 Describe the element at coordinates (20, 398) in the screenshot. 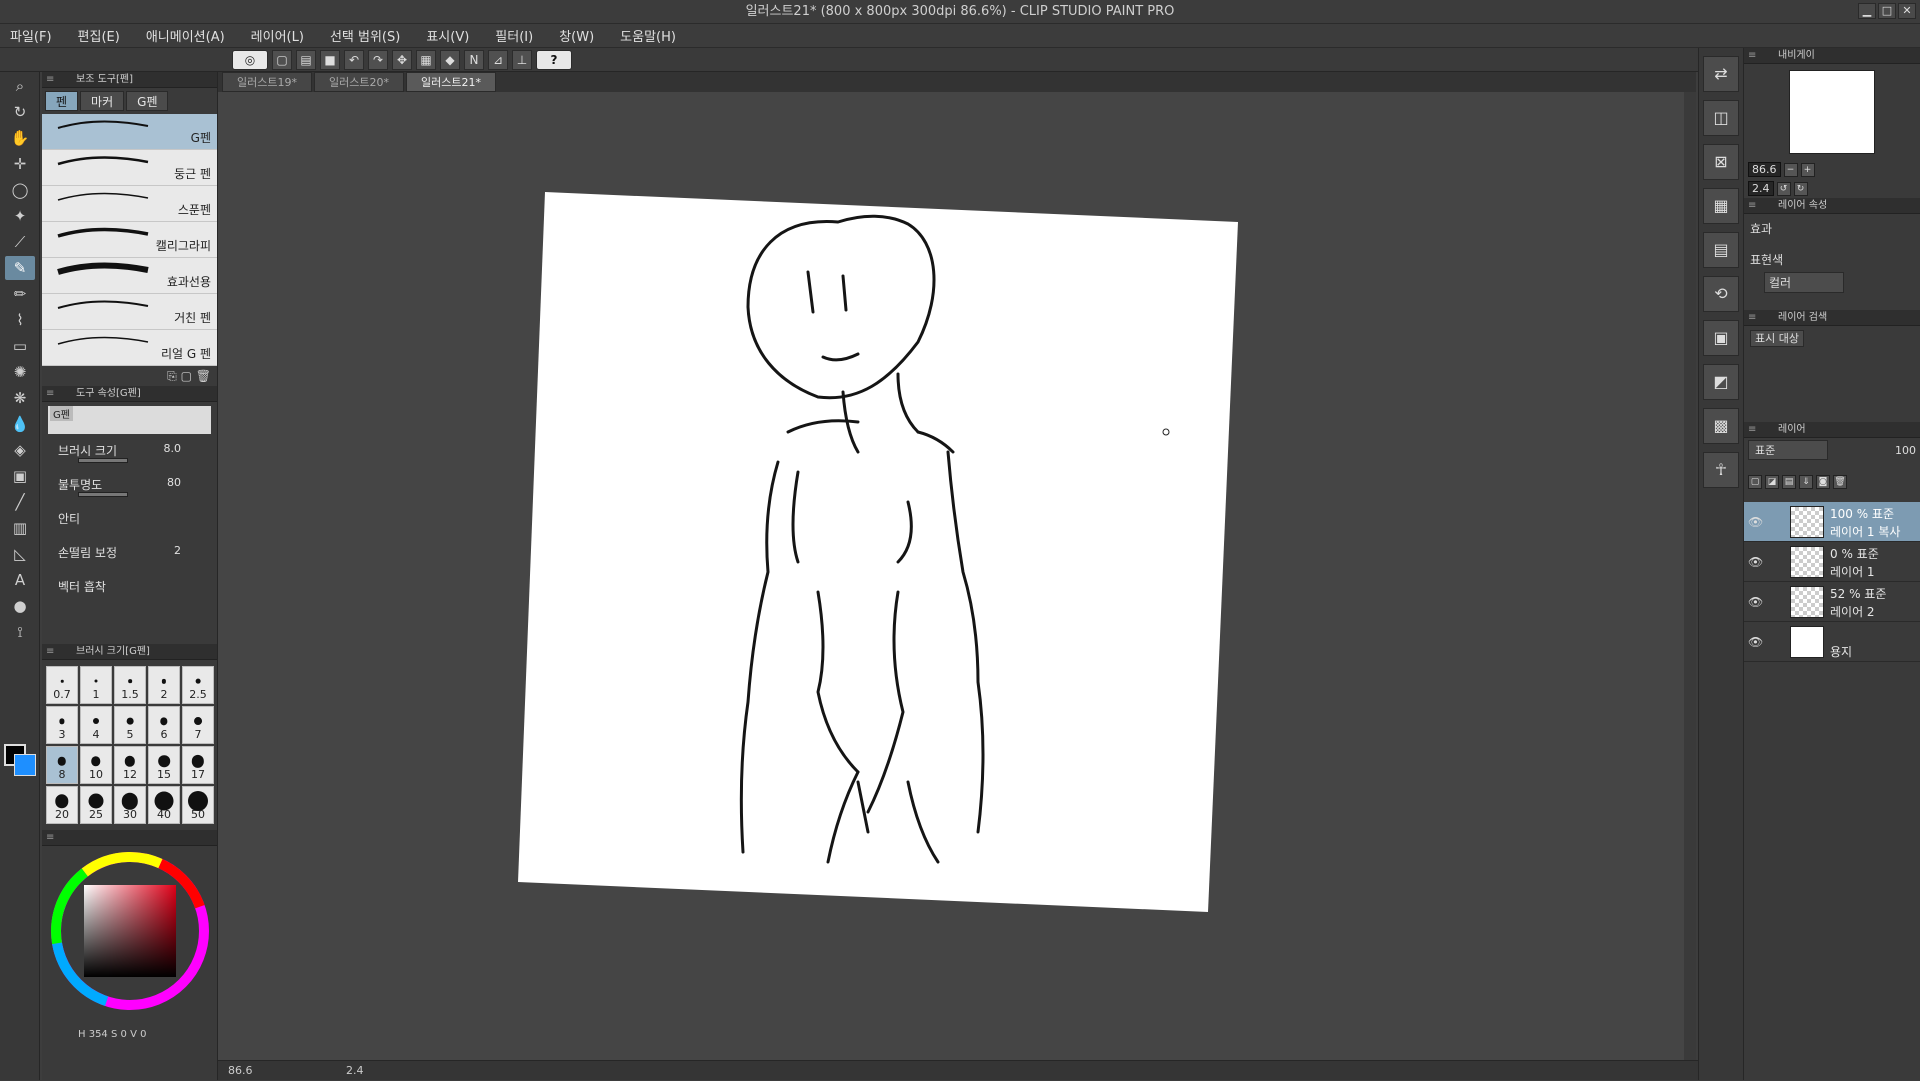

I see `decoration-icon: ❋` at that location.